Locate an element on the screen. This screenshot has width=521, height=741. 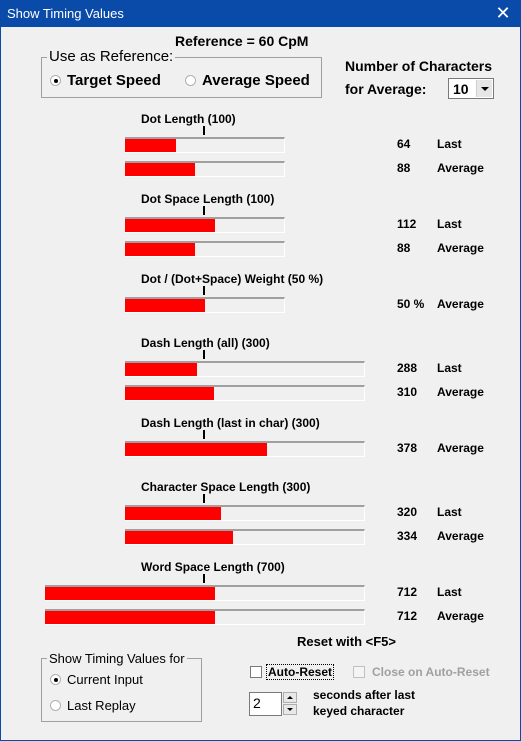
close-icon: ✕ is located at coordinates (503, 13).